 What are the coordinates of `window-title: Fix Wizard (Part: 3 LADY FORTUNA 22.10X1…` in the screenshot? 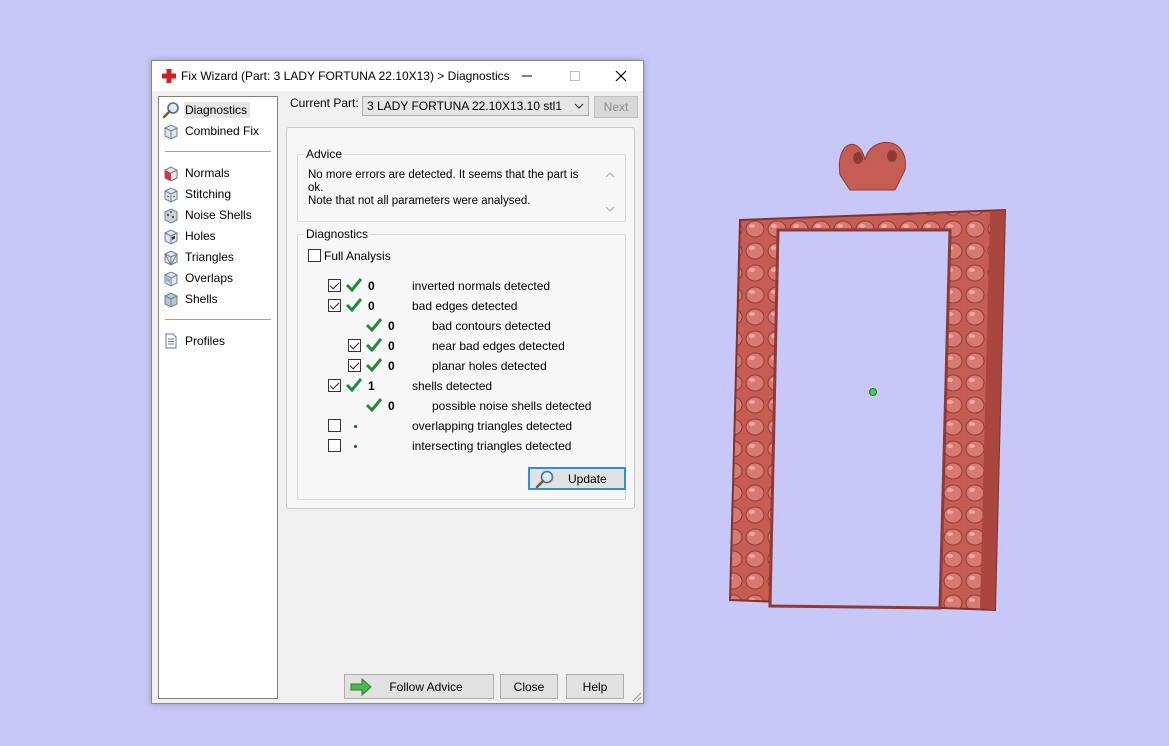 It's located at (345, 76).